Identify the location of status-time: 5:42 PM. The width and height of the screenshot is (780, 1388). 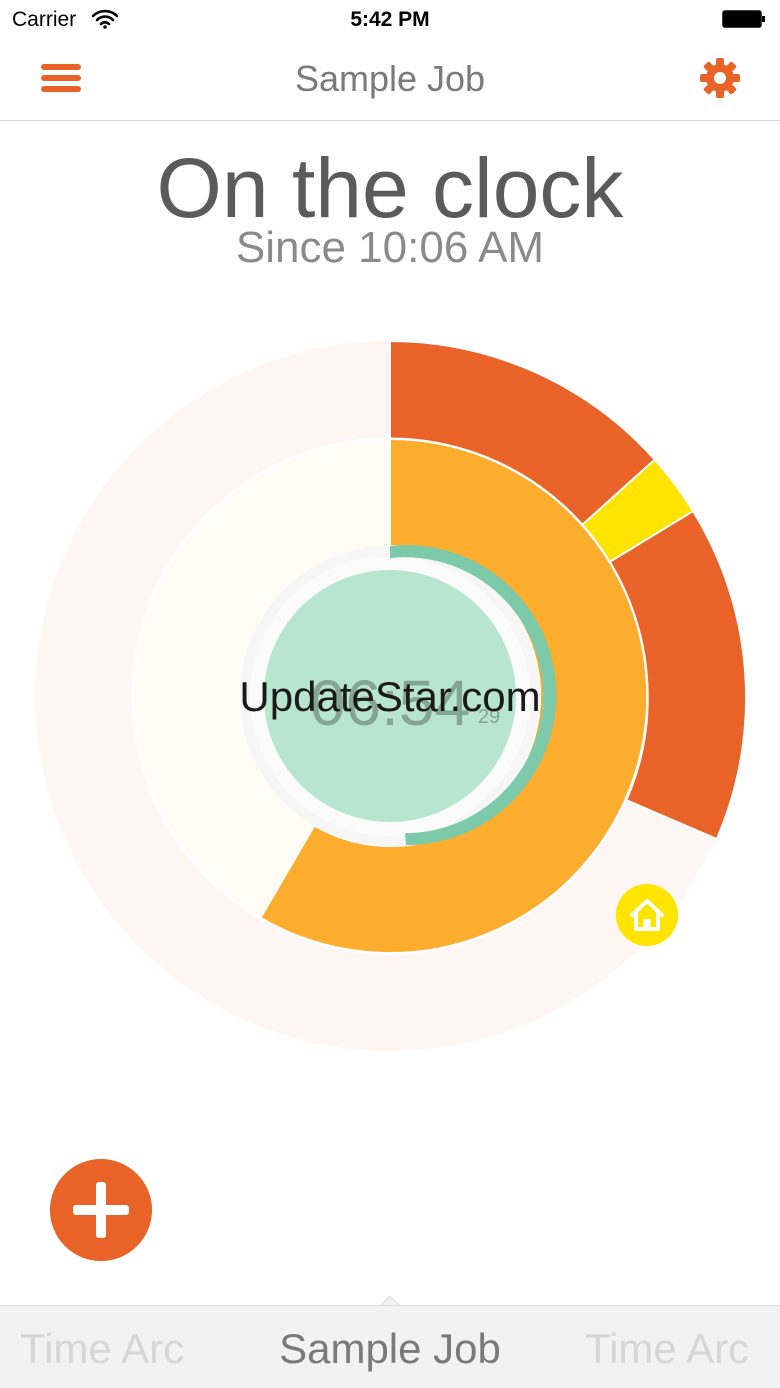
(390, 19).